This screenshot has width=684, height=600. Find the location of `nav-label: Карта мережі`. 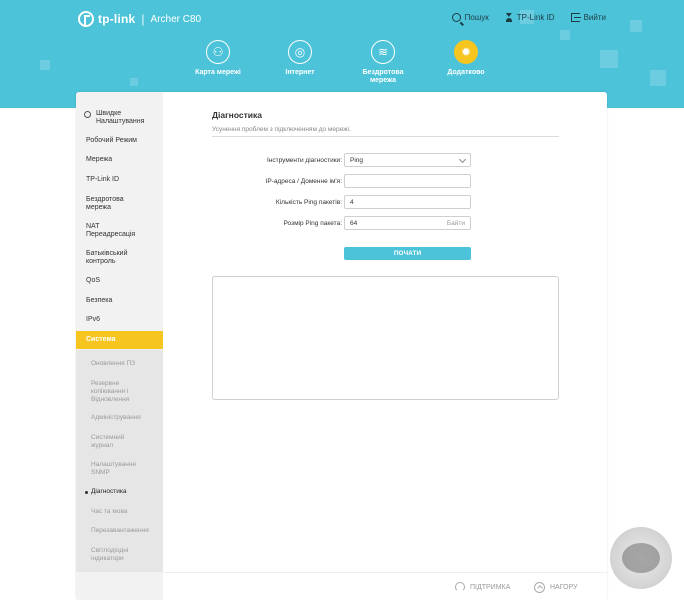

nav-label: Карта мережі is located at coordinates (218, 72).